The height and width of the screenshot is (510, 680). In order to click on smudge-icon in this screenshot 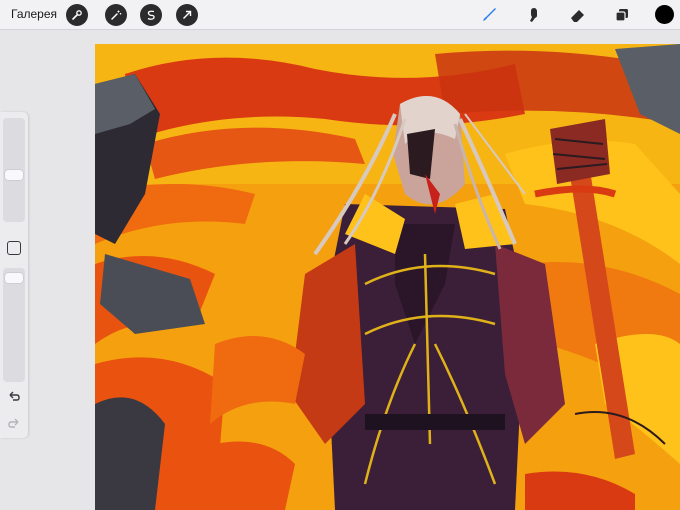, I will do `click(534, 15)`.